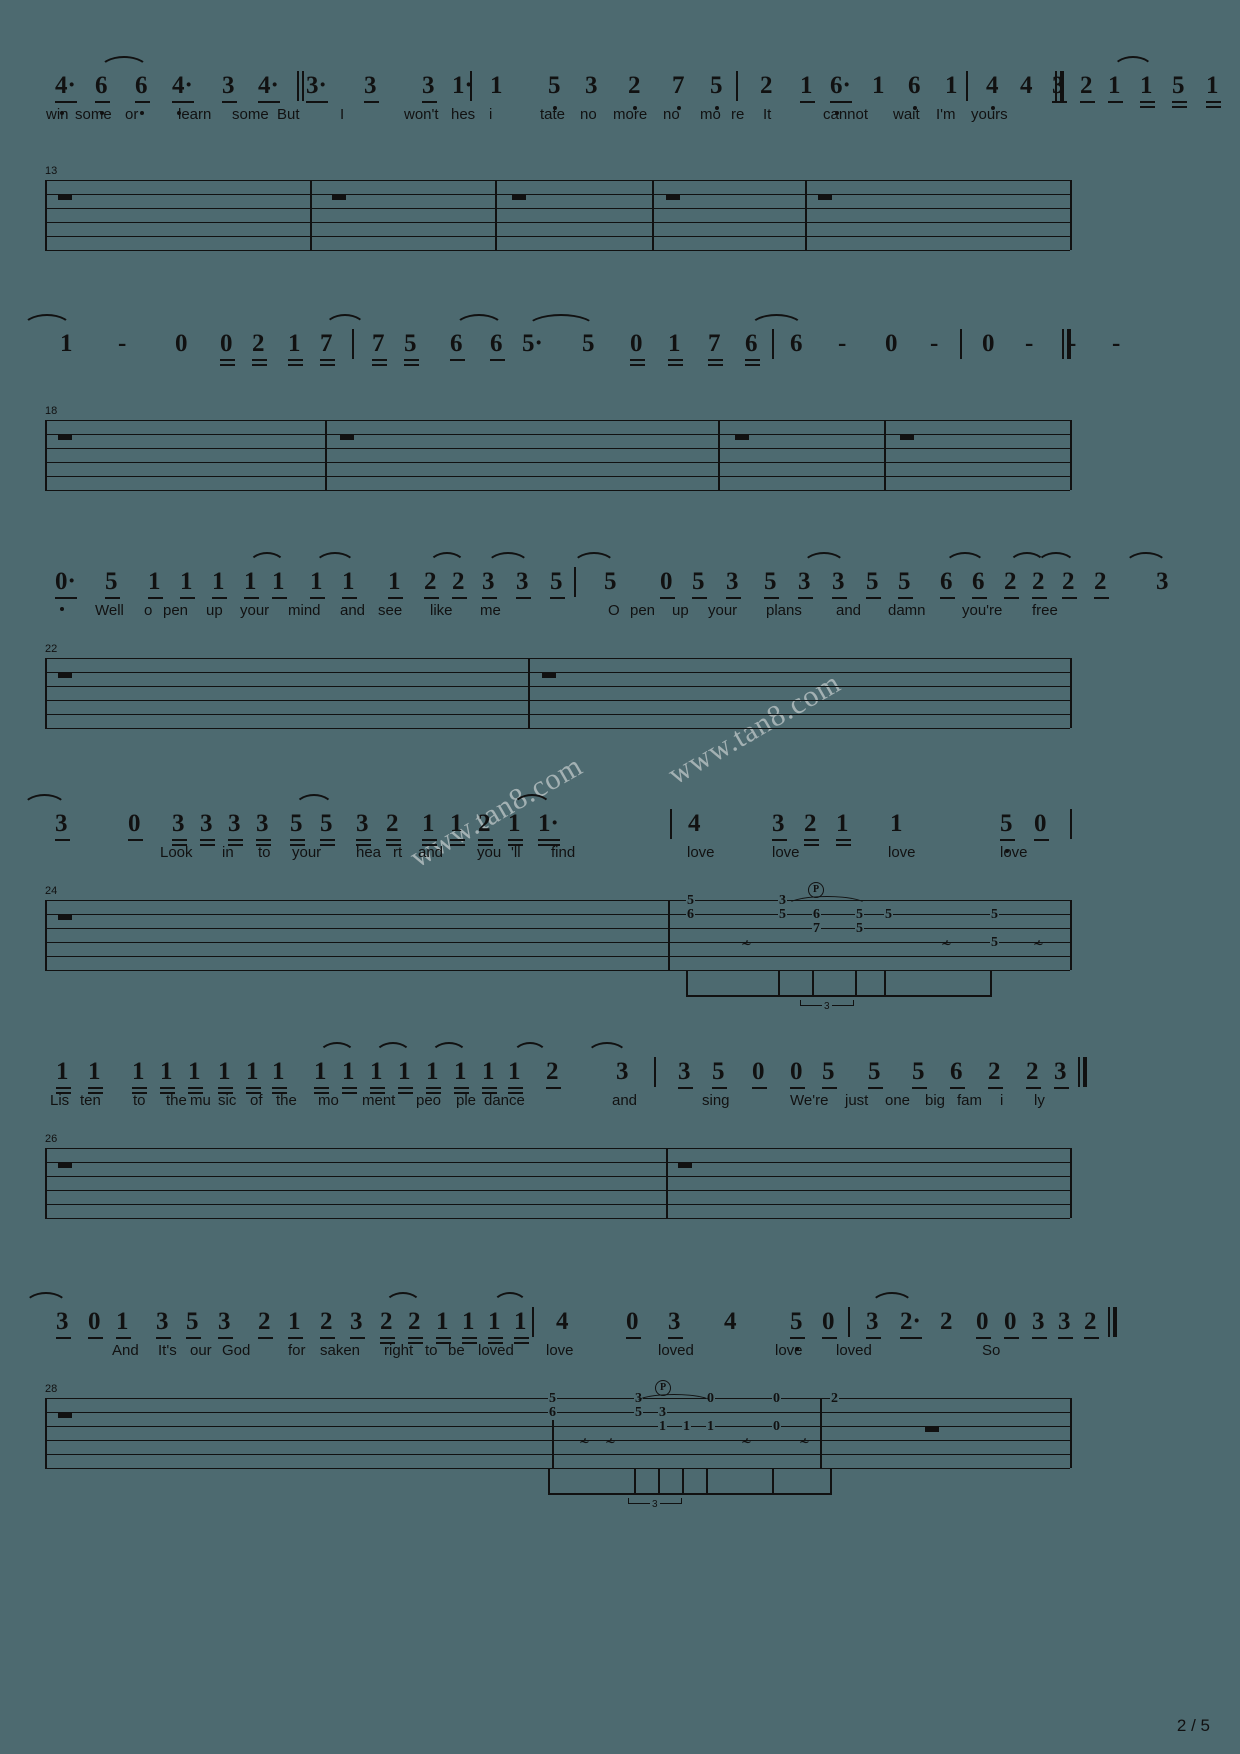 The height and width of the screenshot is (1754, 1240). What do you see at coordinates (462, 85) in the screenshot?
I see `jianpu-note: 1·` at bounding box center [462, 85].